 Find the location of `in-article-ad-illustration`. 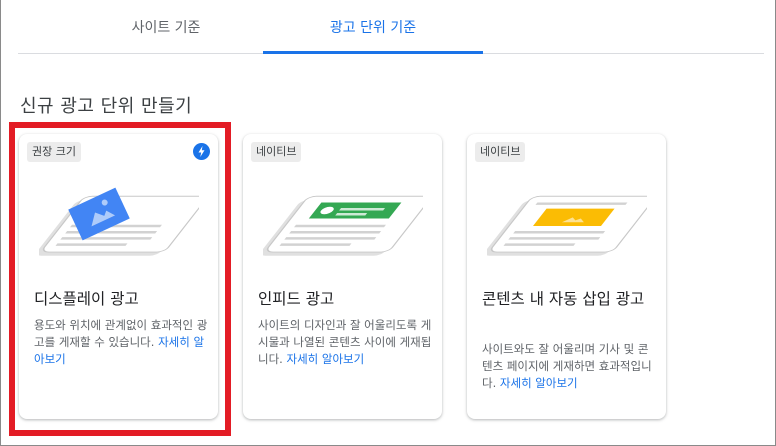

in-article-ad-illustration is located at coordinates (569, 224).